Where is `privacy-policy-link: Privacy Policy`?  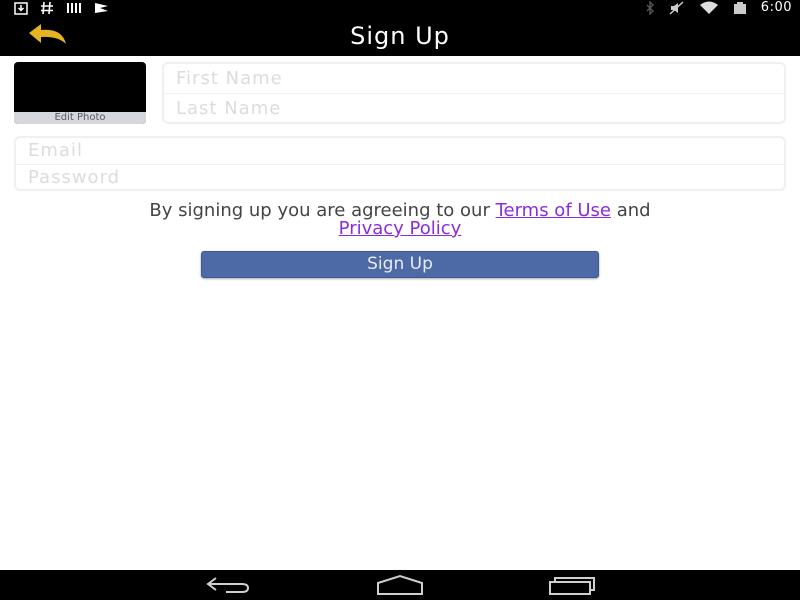 privacy-policy-link: Privacy Policy is located at coordinates (400, 228).